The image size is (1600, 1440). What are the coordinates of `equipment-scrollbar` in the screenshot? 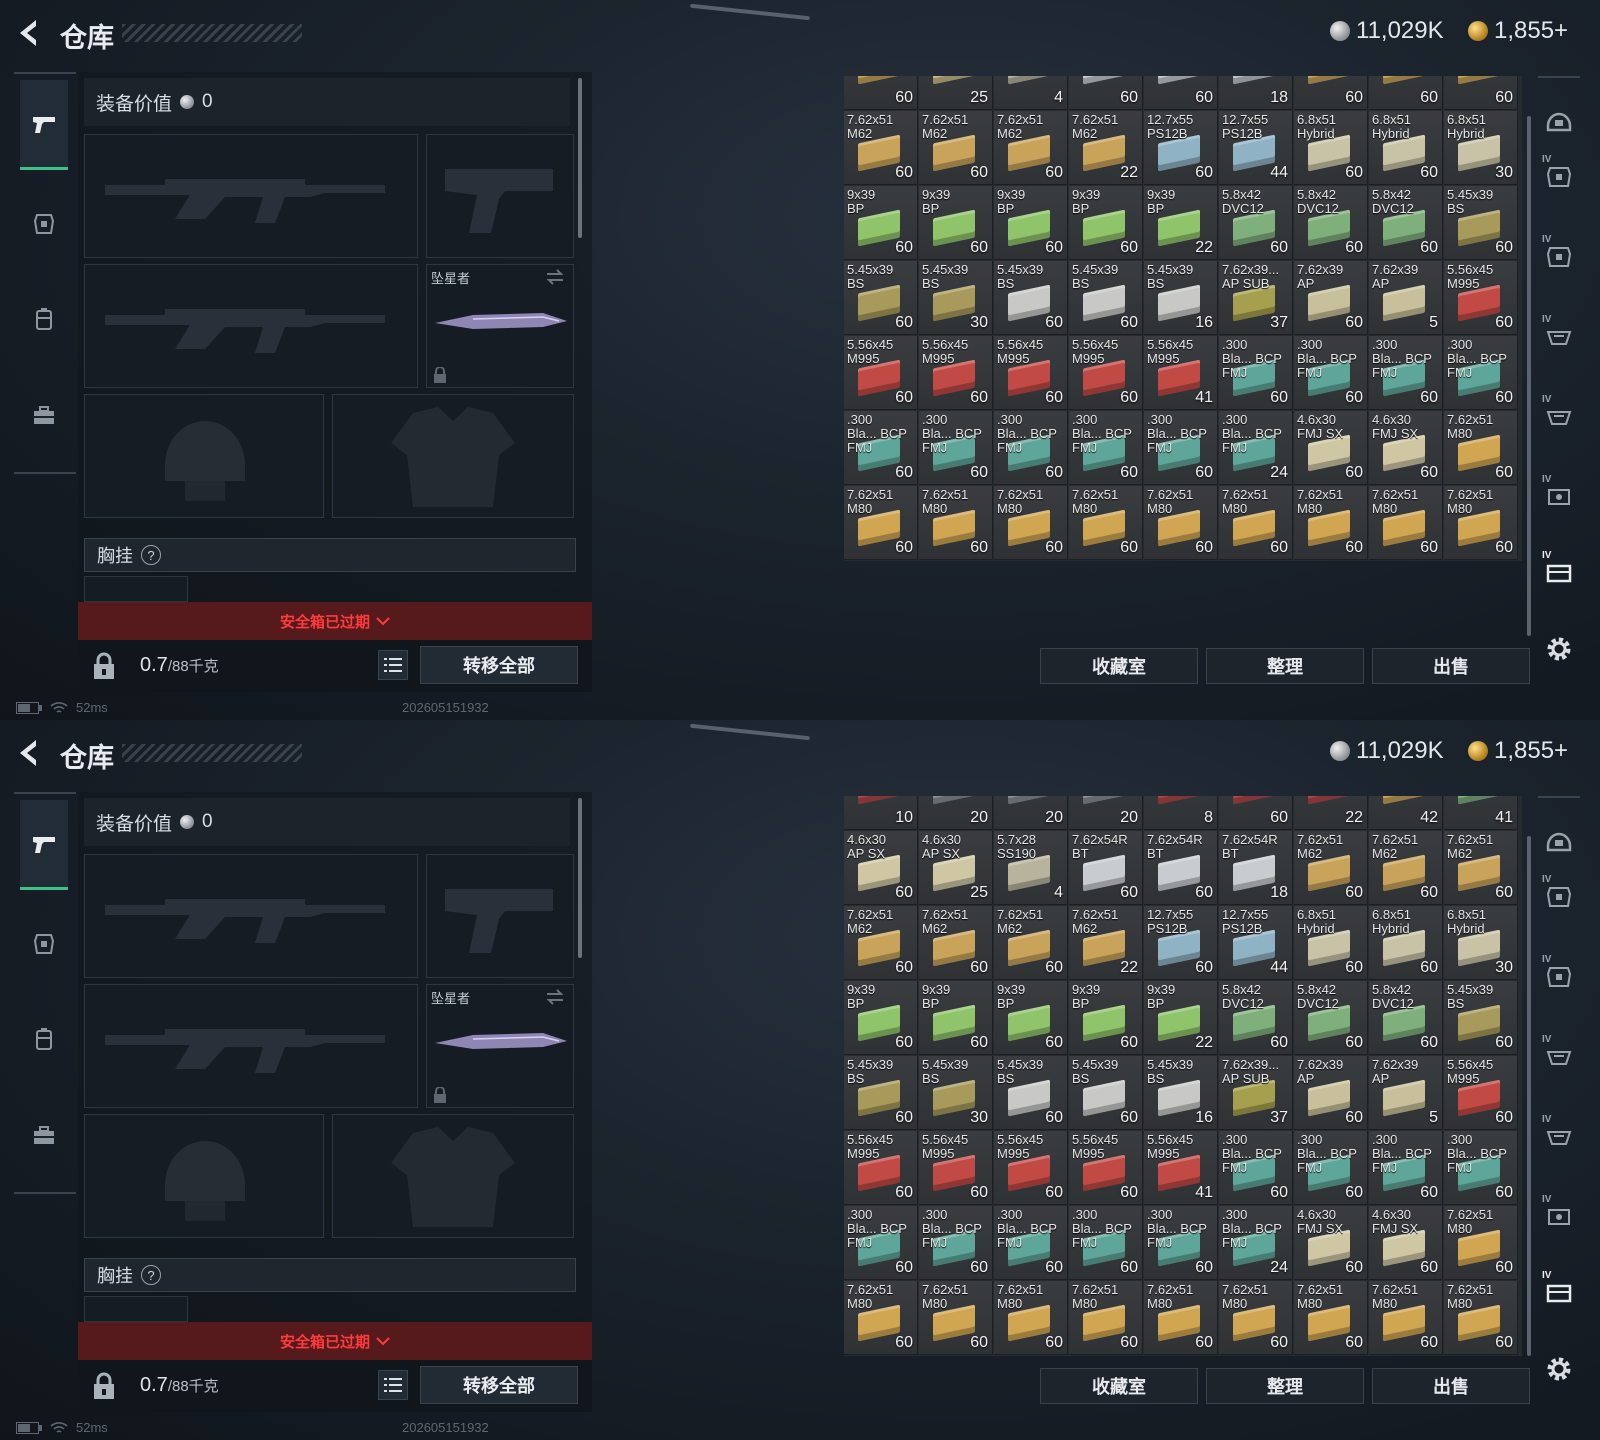 It's located at (580, 158).